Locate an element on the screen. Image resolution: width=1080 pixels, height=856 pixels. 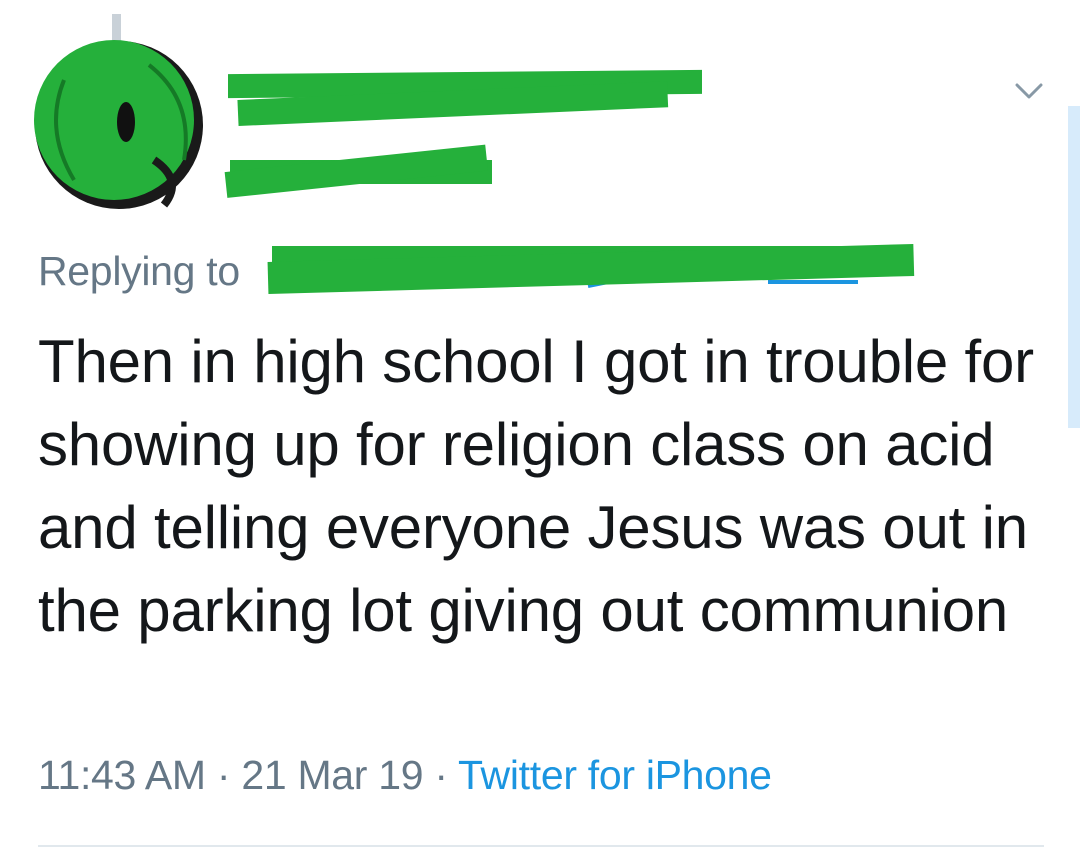
replying-to-label: Replying to is located at coordinates (139, 271).